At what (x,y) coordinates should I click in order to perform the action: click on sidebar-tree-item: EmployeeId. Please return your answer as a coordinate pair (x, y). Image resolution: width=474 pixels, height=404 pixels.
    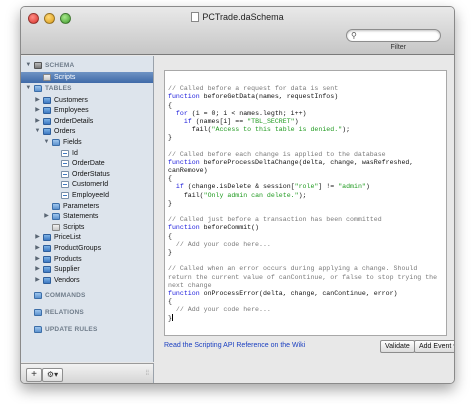
    Looking at the image, I should click on (87, 195).